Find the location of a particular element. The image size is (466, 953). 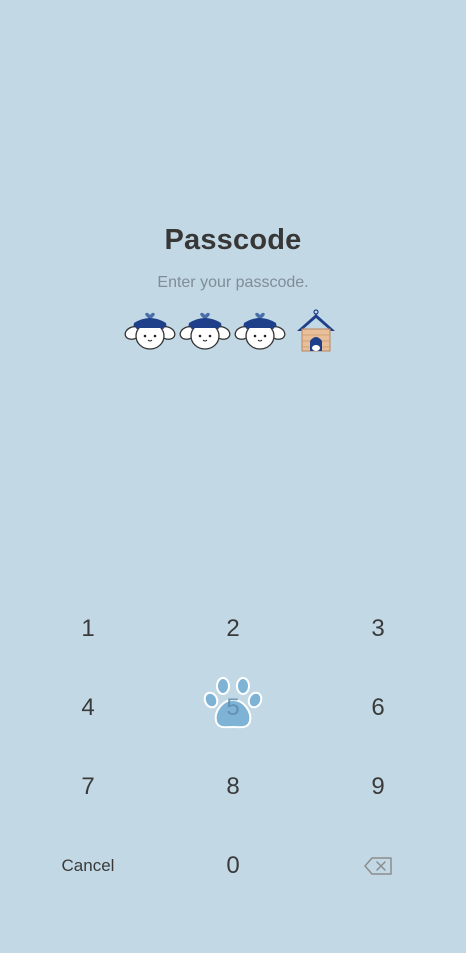

backspace-button is located at coordinates (378, 866).